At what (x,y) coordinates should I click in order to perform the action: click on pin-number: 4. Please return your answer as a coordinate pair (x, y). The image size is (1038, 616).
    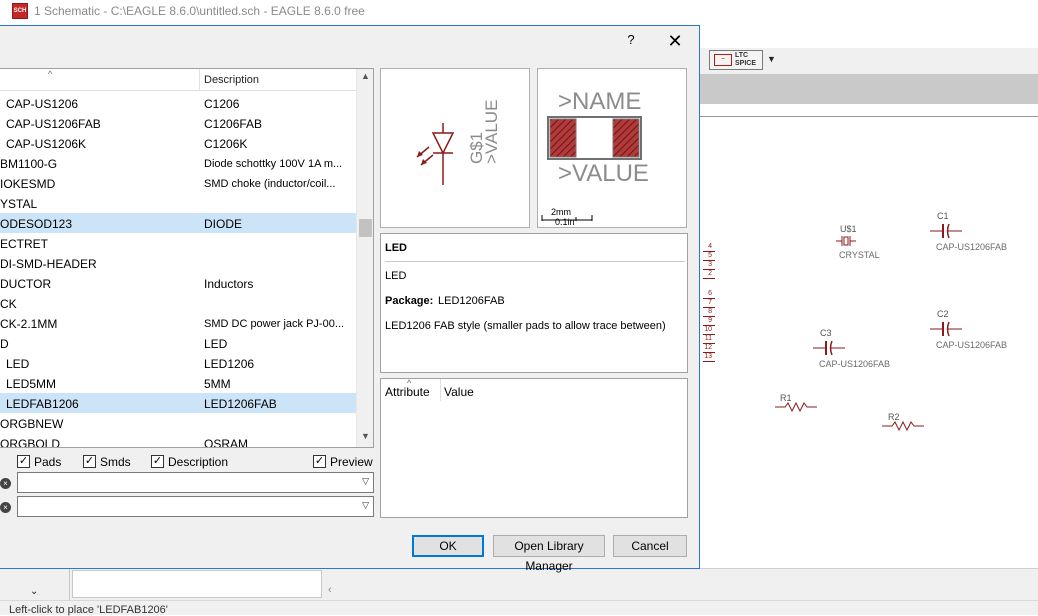
    Looking at the image, I should click on (710, 246).